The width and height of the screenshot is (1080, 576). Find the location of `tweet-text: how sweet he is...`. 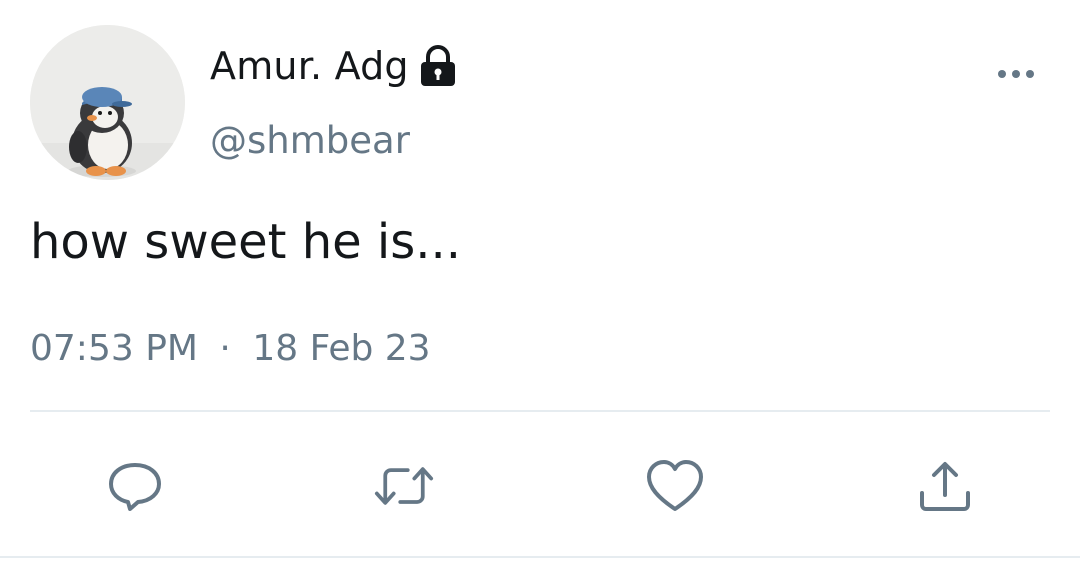

tweet-text: how sweet he is... is located at coordinates (246, 242).